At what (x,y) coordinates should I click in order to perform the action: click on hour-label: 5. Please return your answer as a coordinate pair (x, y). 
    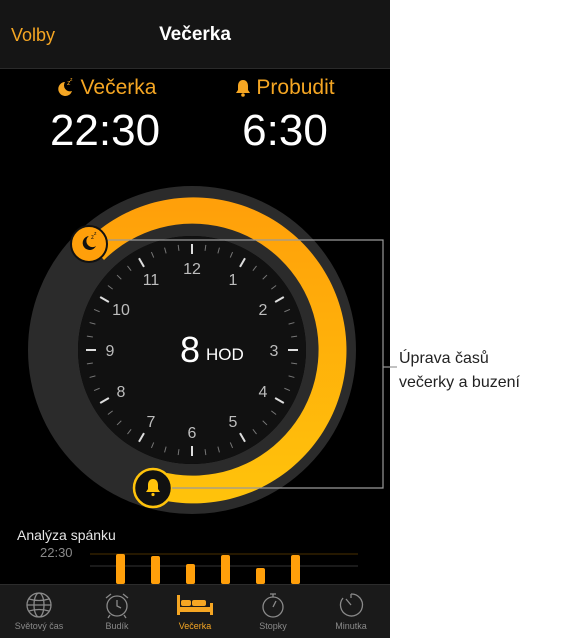
    Looking at the image, I should click on (233, 422).